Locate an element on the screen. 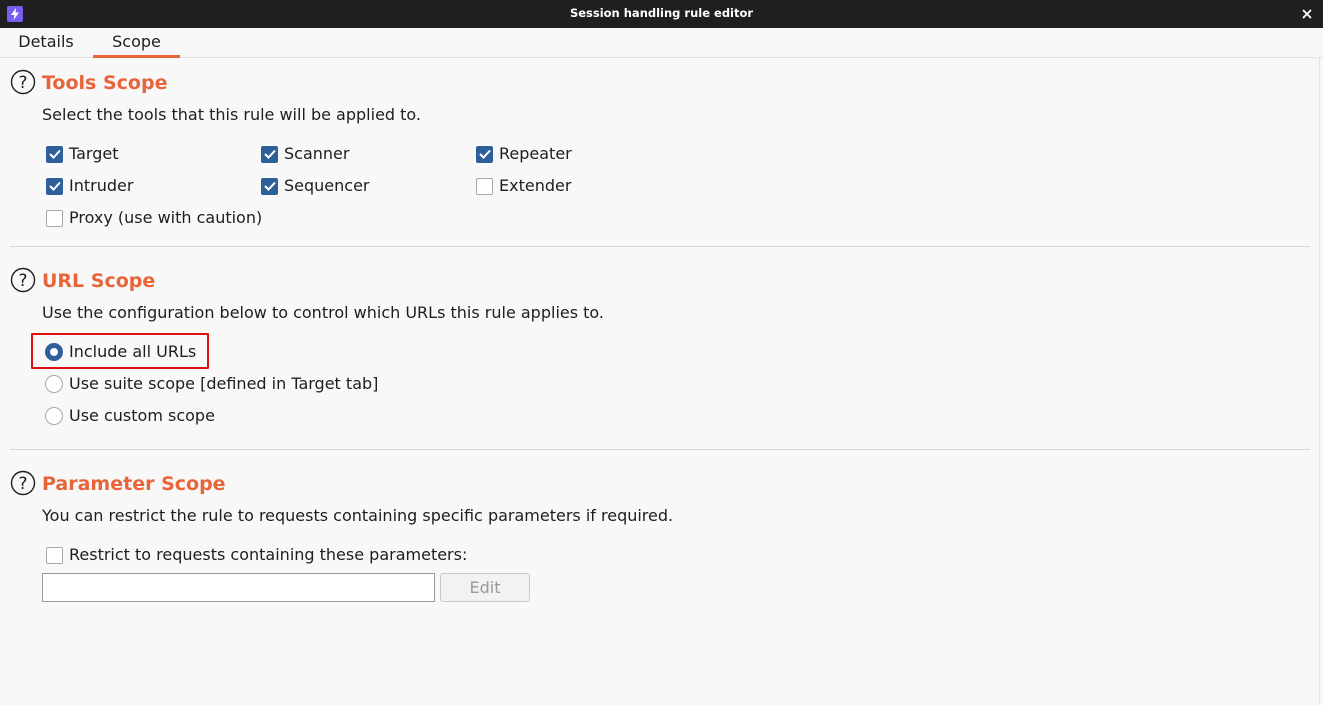 The width and height of the screenshot is (1323, 705). radio-selected-icon is located at coordinates (54, 352).